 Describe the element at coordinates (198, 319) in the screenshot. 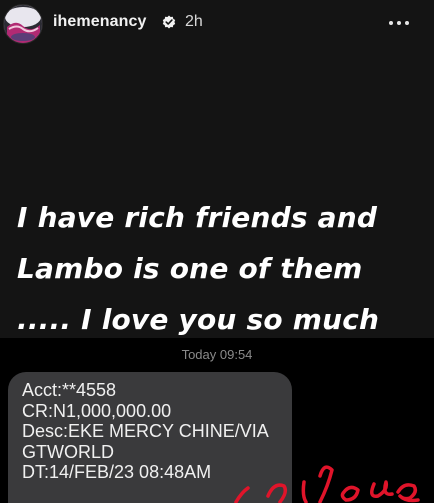

I see `caption-line: ..... I love you so much` at that location.